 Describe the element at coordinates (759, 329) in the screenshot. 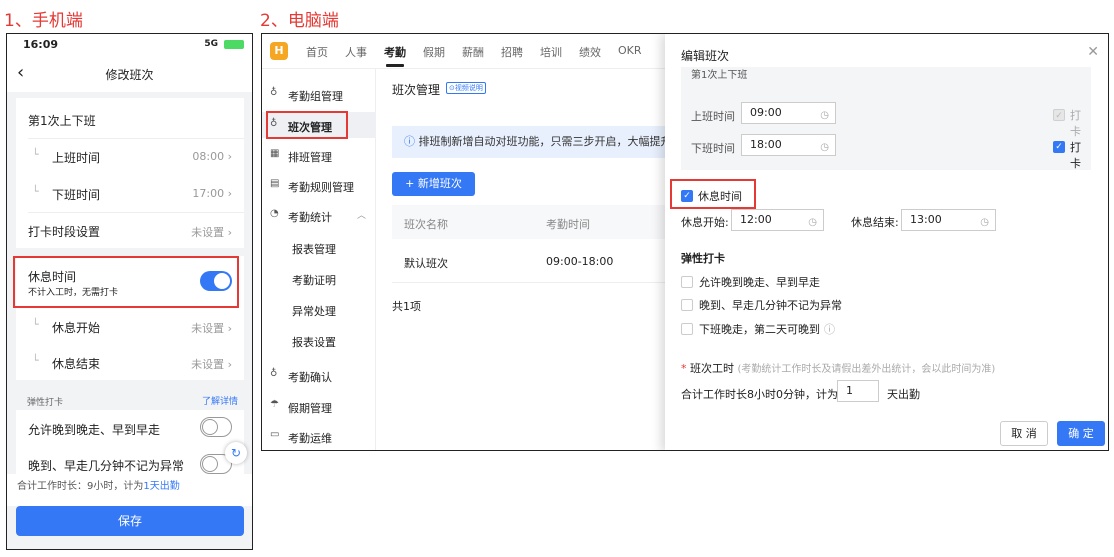

I see `flex-label-3: 下班晚走，第二天可晚到` at that location.